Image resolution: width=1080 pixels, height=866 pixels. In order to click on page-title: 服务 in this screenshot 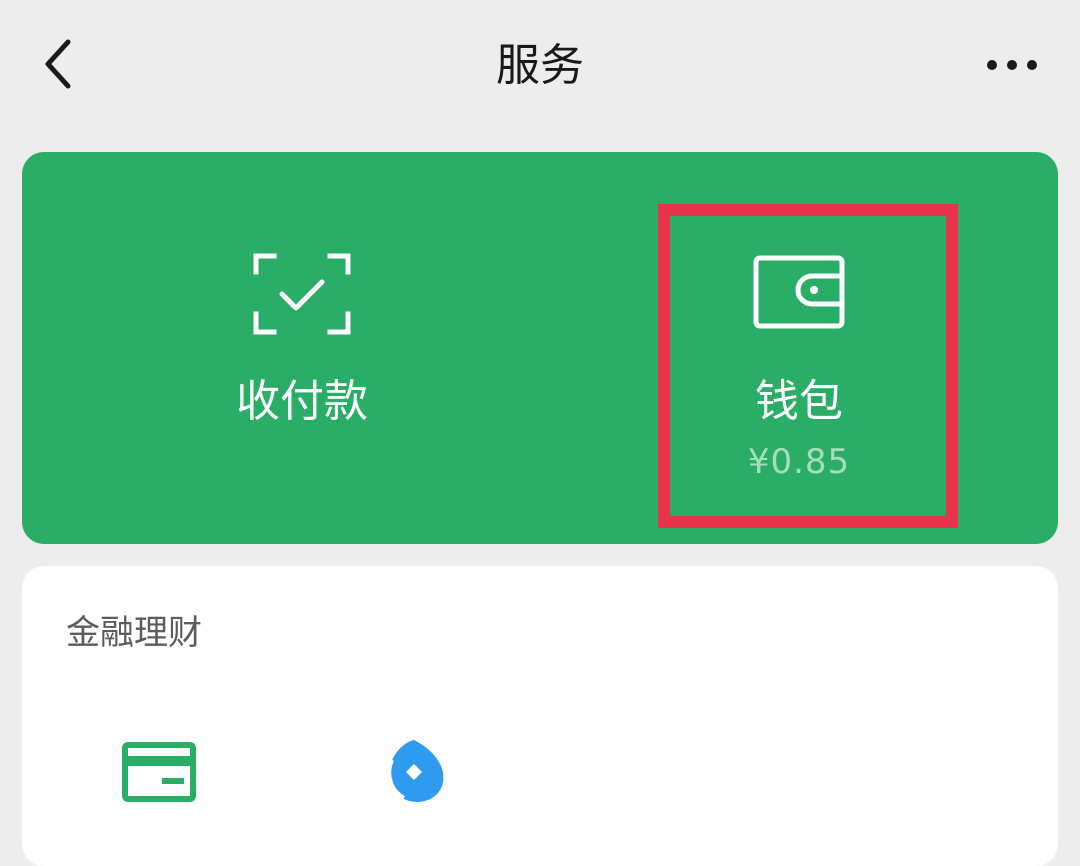, I will do `click(540, 65)`.